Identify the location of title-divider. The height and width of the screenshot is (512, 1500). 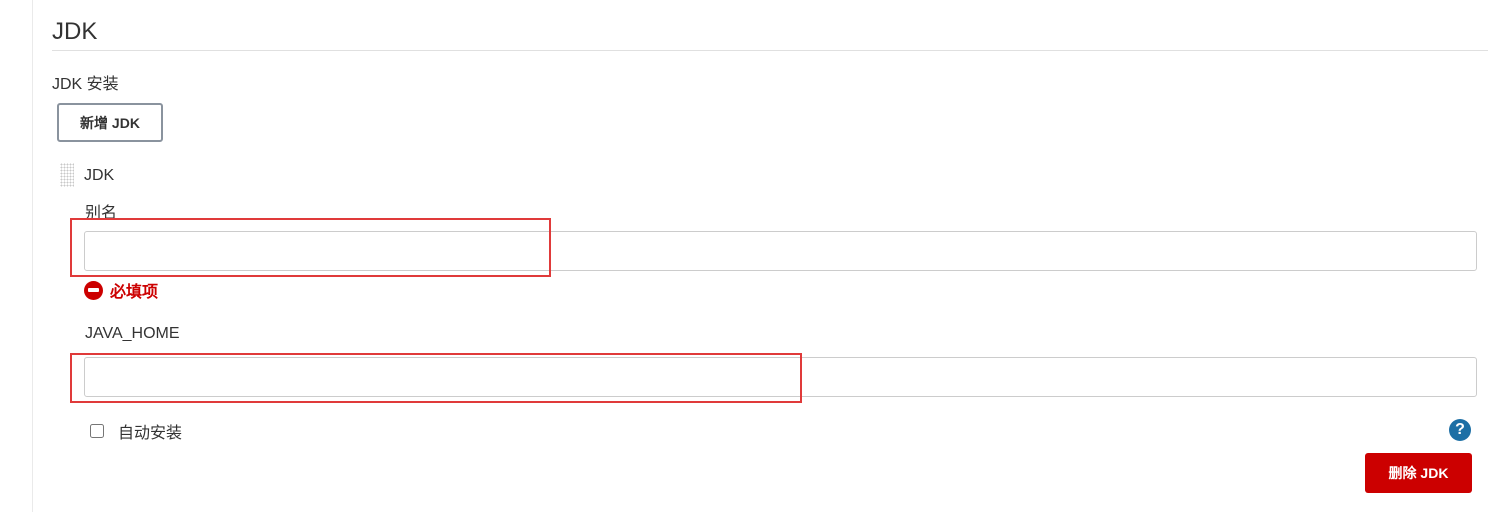
(770, 50).